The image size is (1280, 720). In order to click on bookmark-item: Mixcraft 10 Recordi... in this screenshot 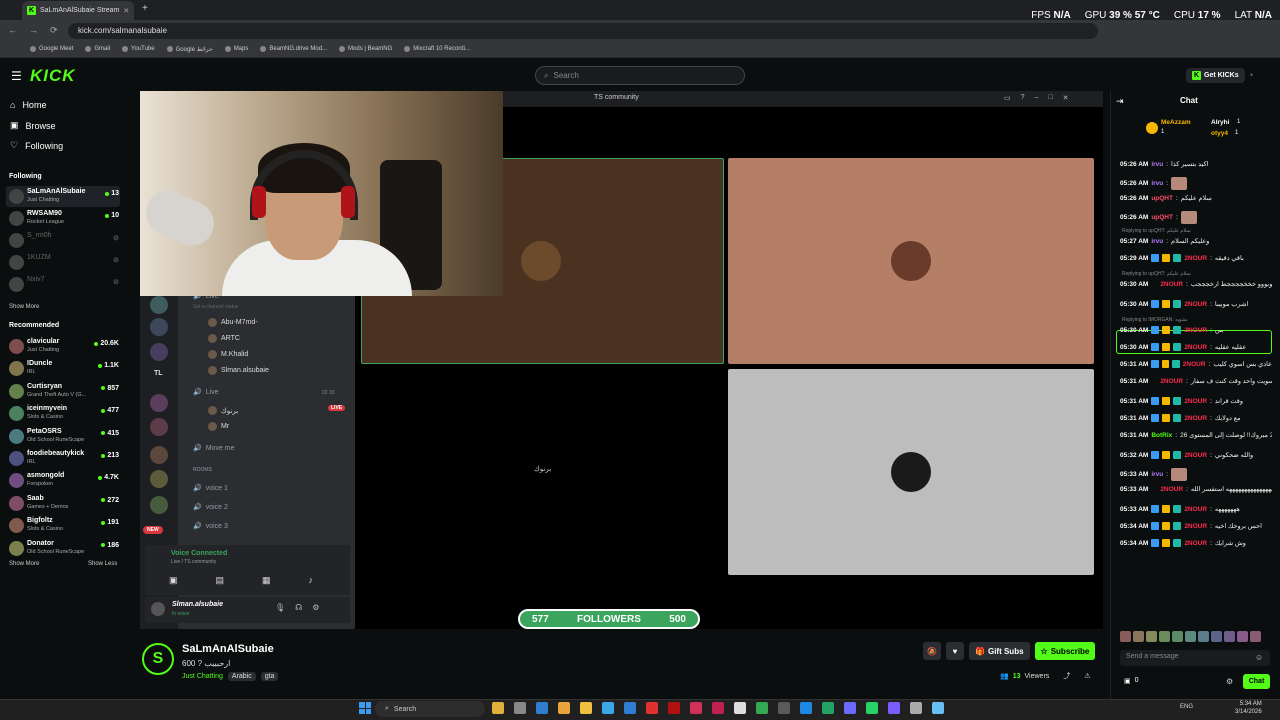, I will do `click(437, 49)`.